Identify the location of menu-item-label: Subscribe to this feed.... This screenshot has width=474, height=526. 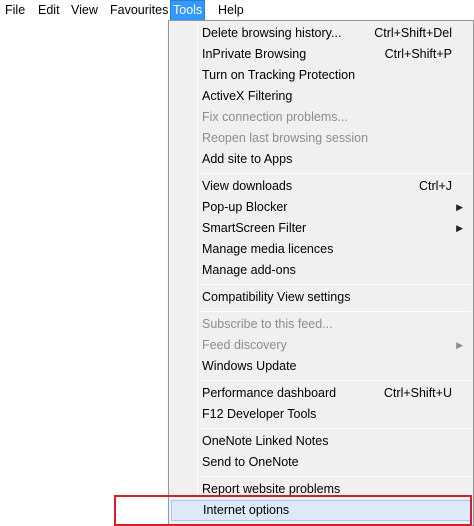
(267, 324).